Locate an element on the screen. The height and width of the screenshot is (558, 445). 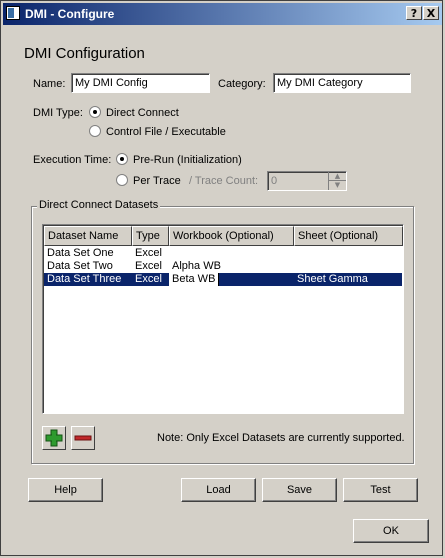
ok-button: OK is located at coordinates (391, 531).